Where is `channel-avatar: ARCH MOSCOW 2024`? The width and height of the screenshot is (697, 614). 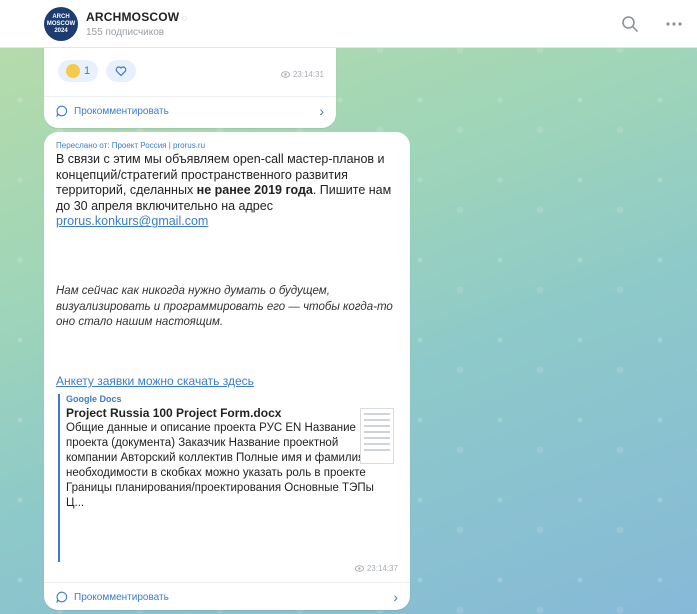
channel-avatar: ARCH MOSCOW 2024 is located at coordinates (61, 24).